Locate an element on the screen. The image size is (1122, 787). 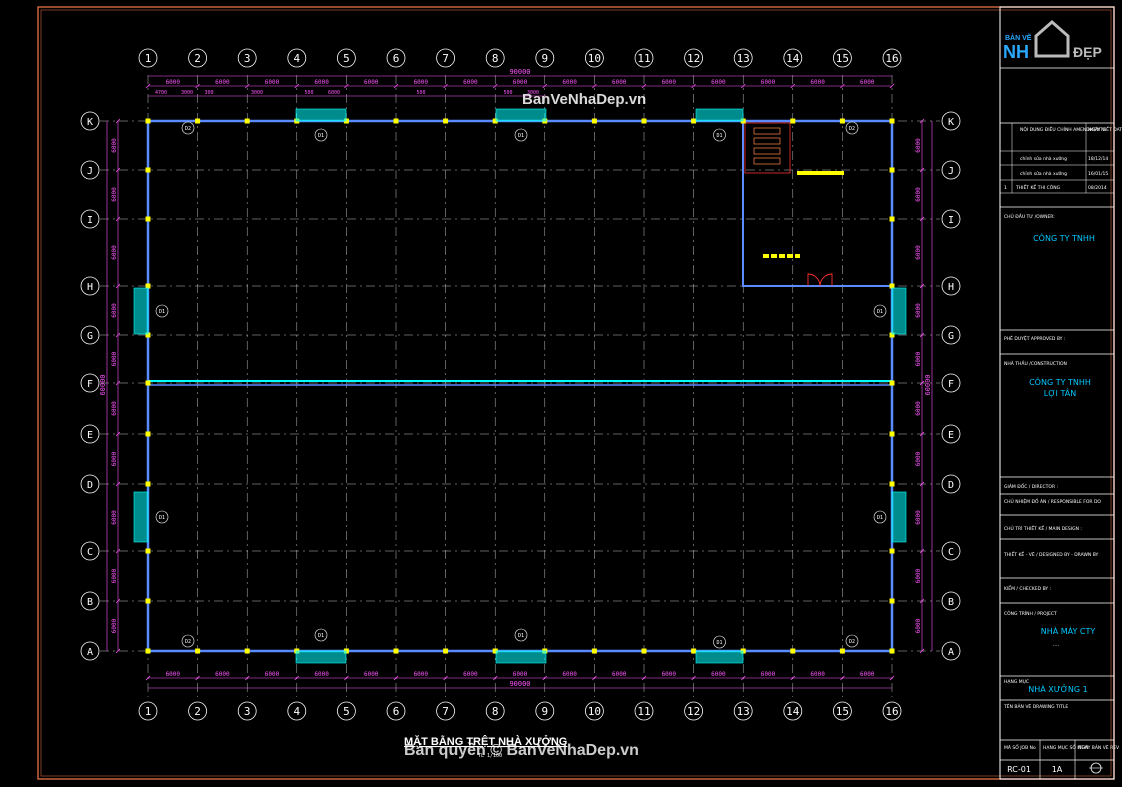
grid-bubble-row-E-left: E is located at coordinates (90, 434).